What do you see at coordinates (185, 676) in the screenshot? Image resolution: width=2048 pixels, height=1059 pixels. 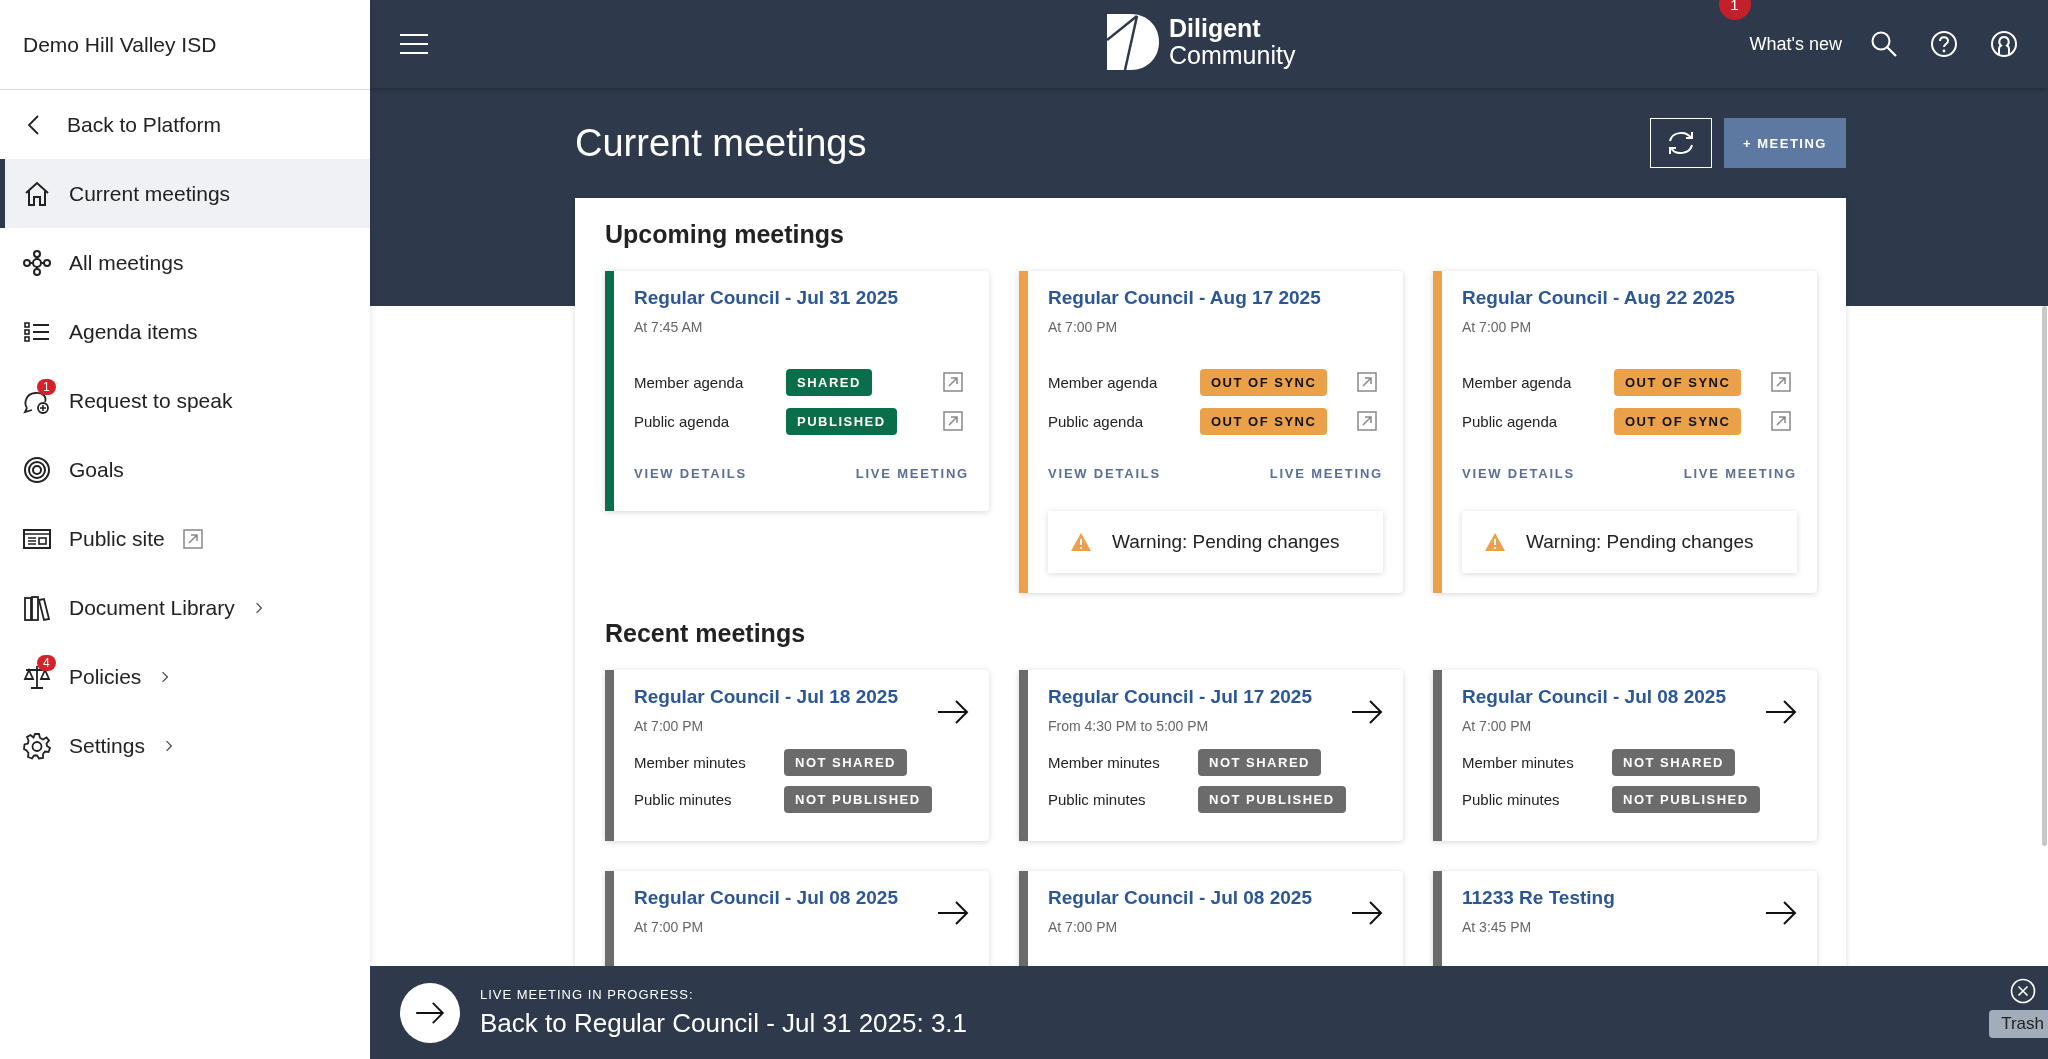 I see `nav-item: 4 Policies` at bounding box center [185, 676].